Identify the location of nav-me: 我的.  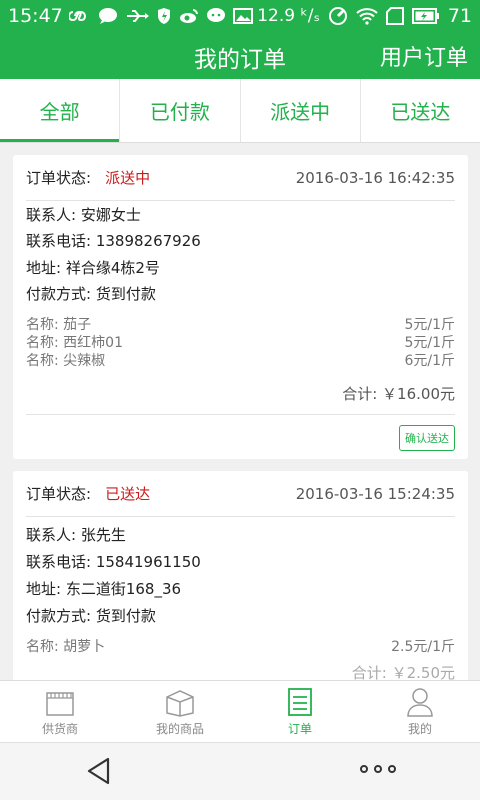
(420, 711).